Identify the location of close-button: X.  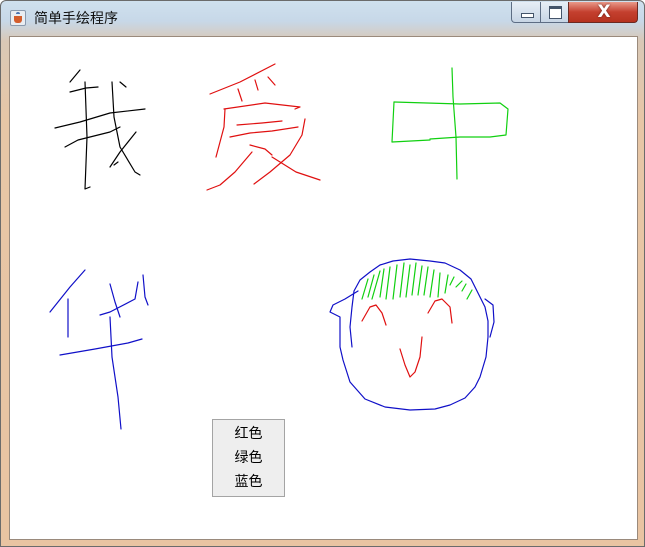
(603, 12).